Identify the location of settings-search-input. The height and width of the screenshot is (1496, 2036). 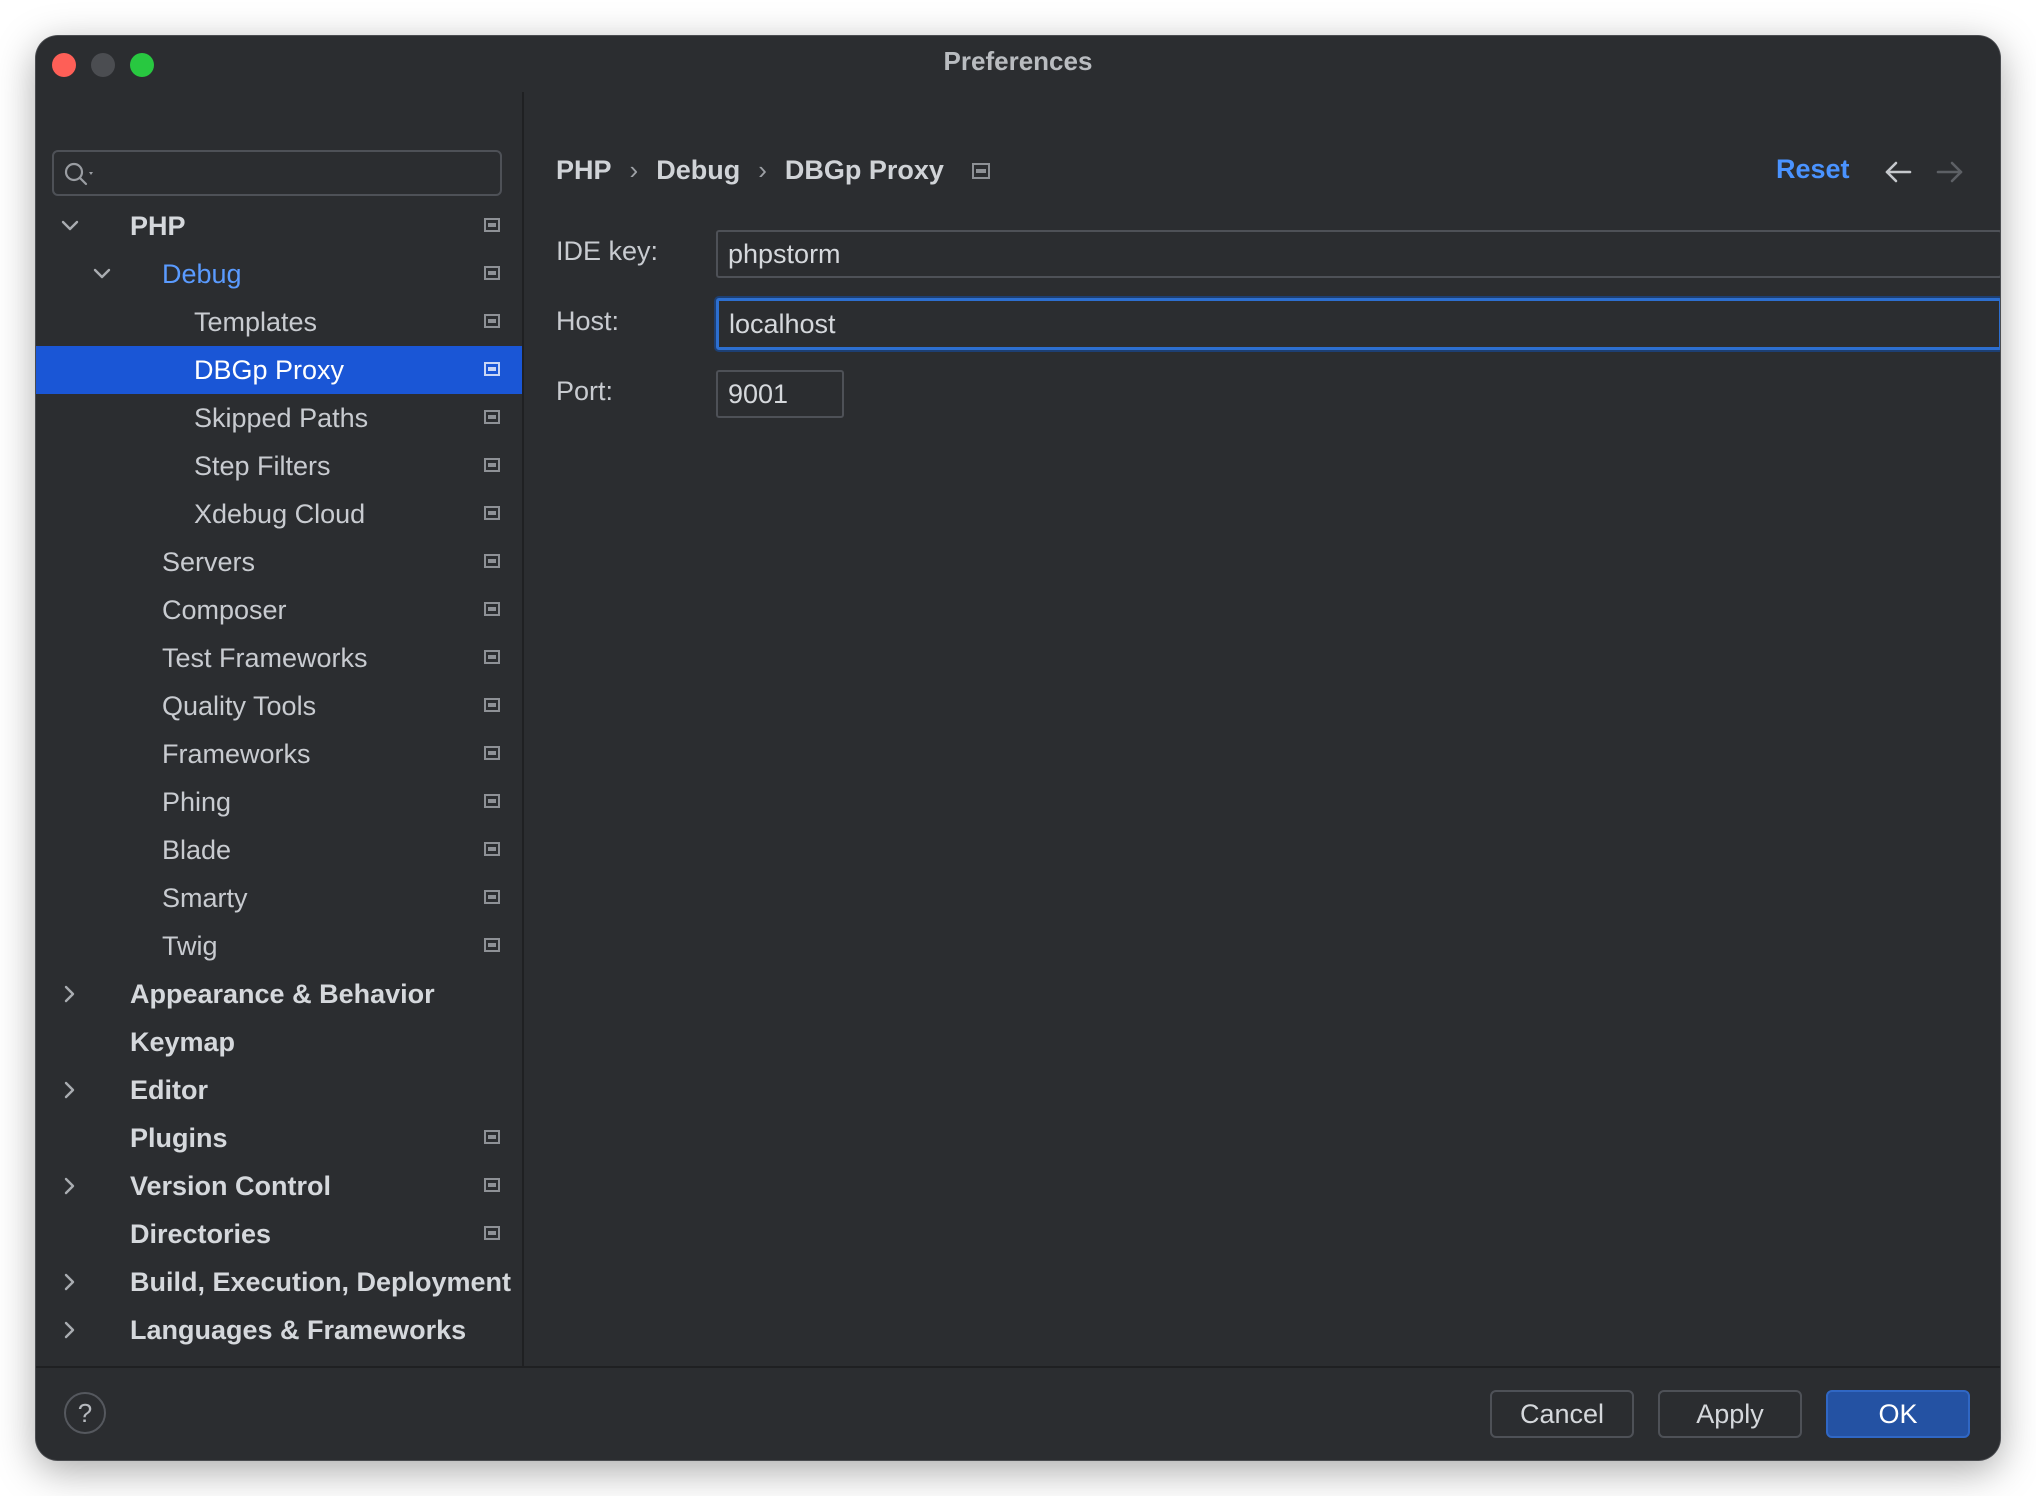
(301, 174).